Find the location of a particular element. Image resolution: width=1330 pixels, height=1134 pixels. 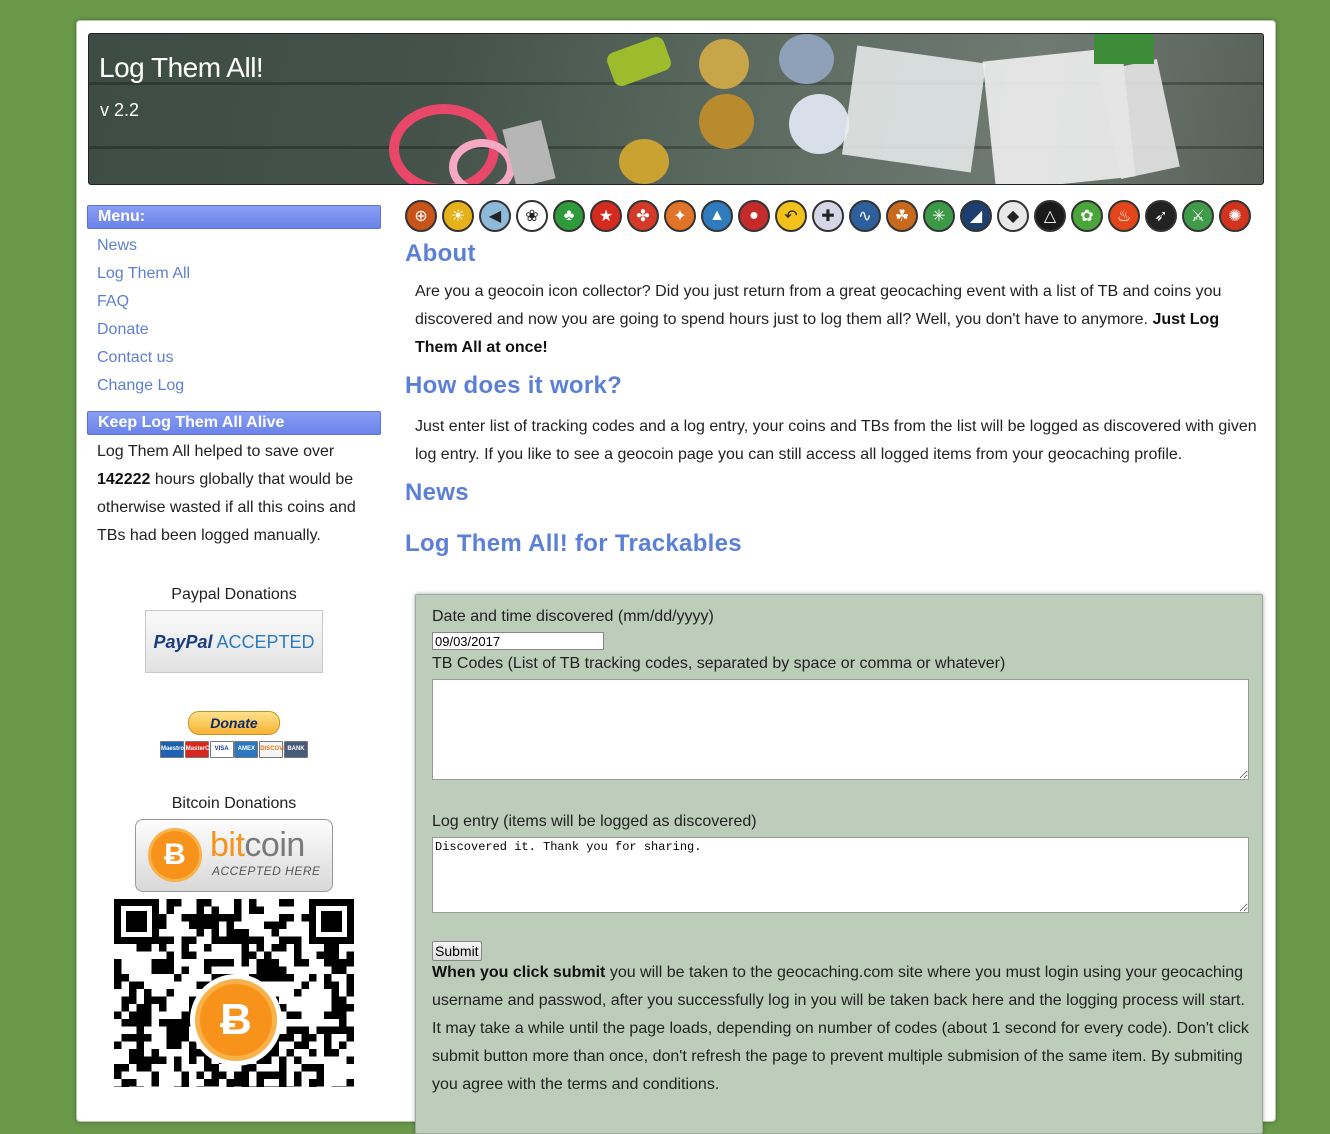

hiker-icon: ▲ is located at coordinates (717, 216).